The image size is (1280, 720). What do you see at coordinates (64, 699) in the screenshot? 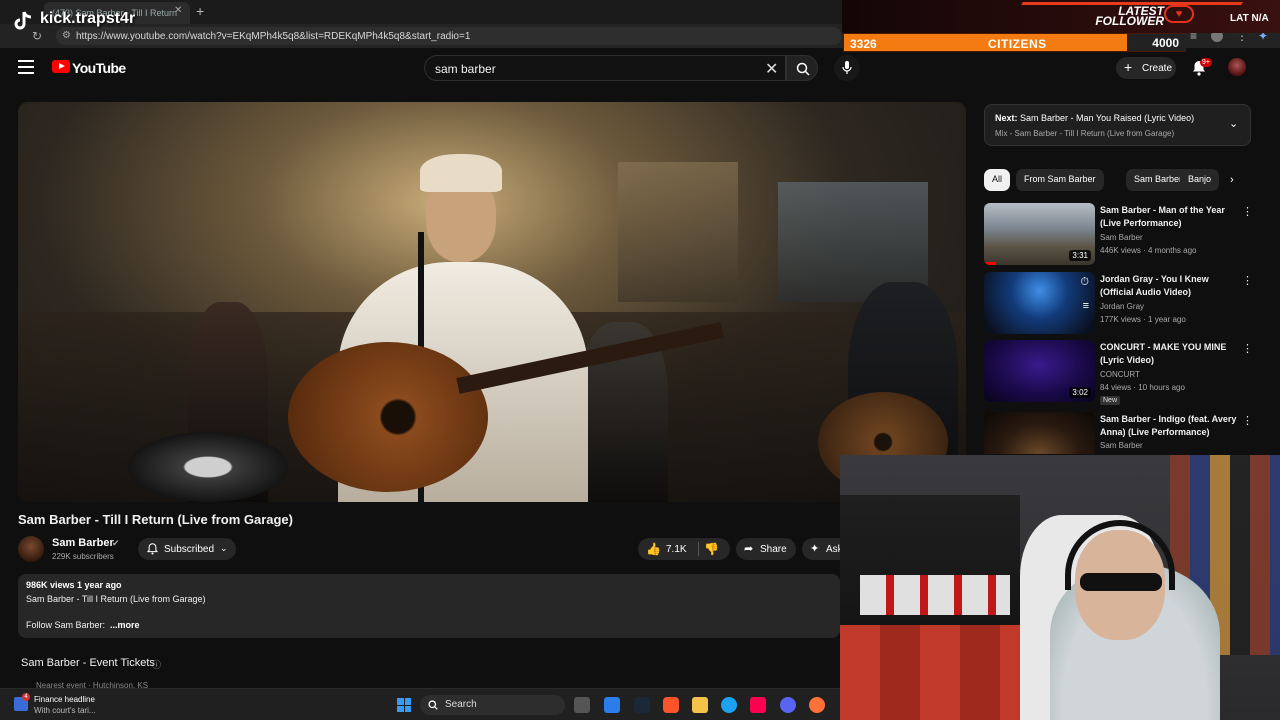
I see `news-title: Finance headline` at bounding box center [64, 699].